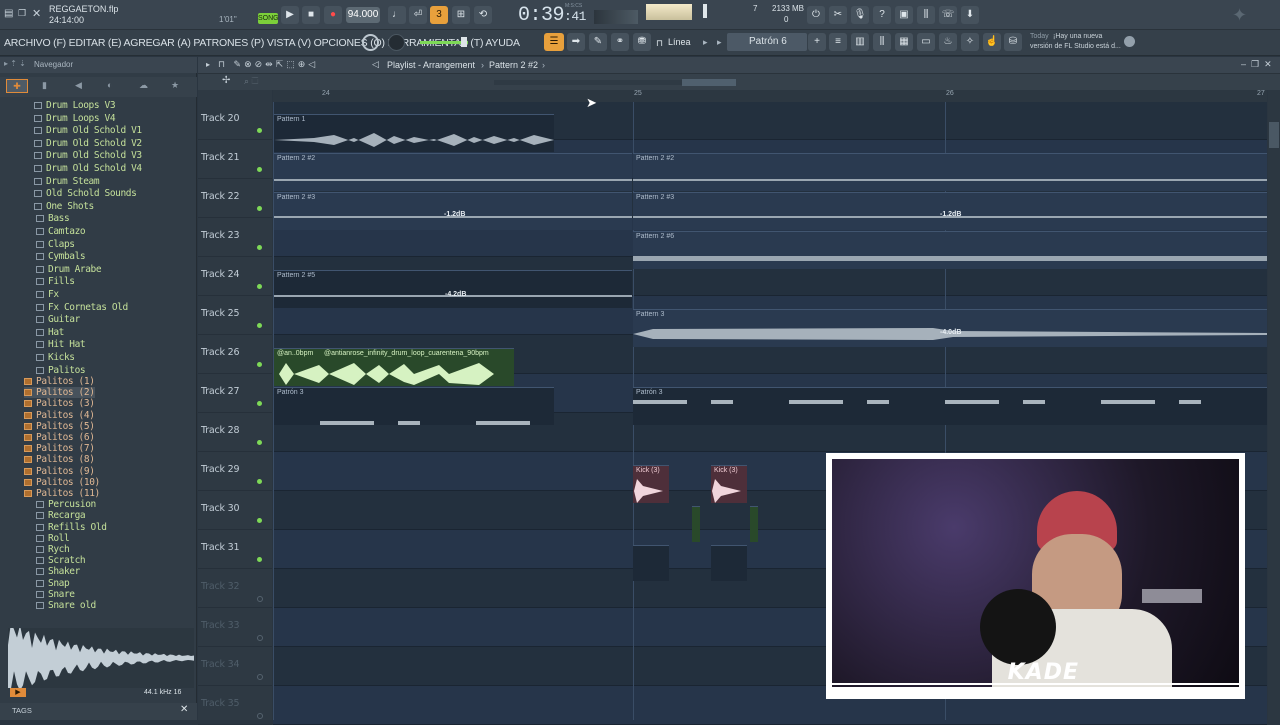  What do you see at coordinates (75, 118) in the screenshot?
I see `browser-item: Drum Loops V4` at bounding box center [75, 118].